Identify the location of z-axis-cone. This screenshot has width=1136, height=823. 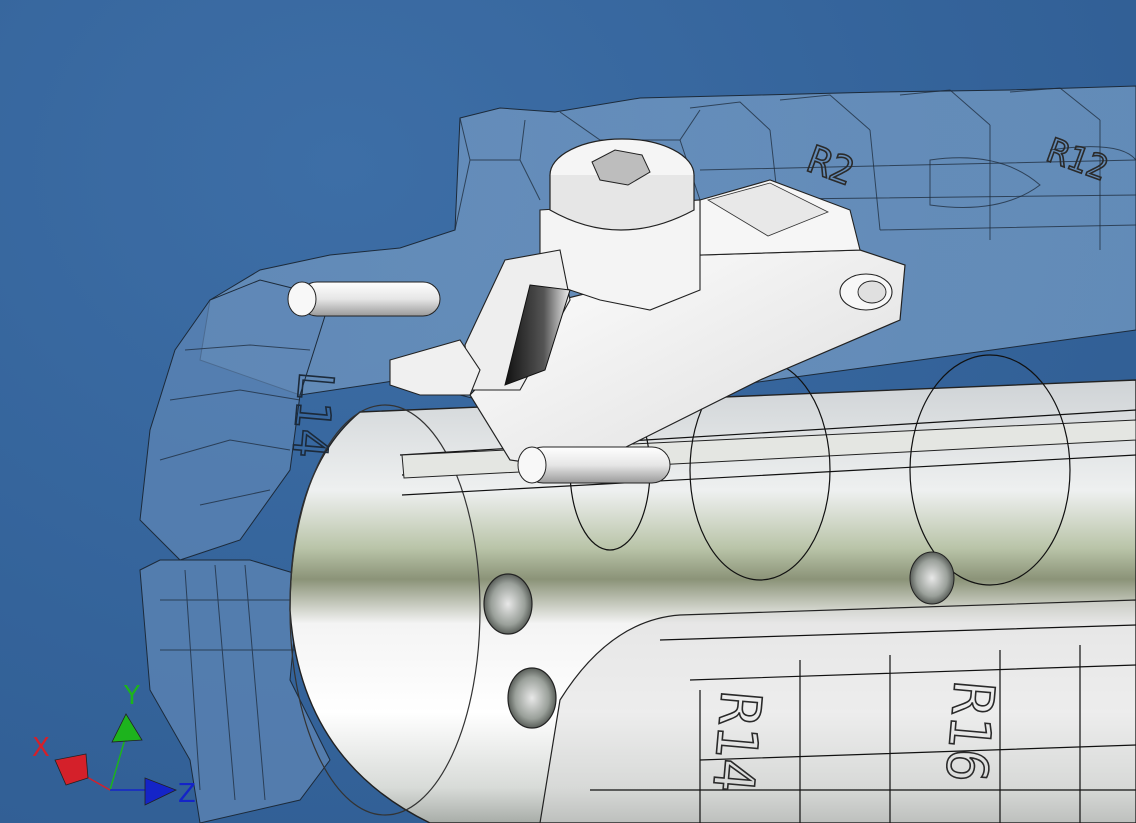
(161, 791).